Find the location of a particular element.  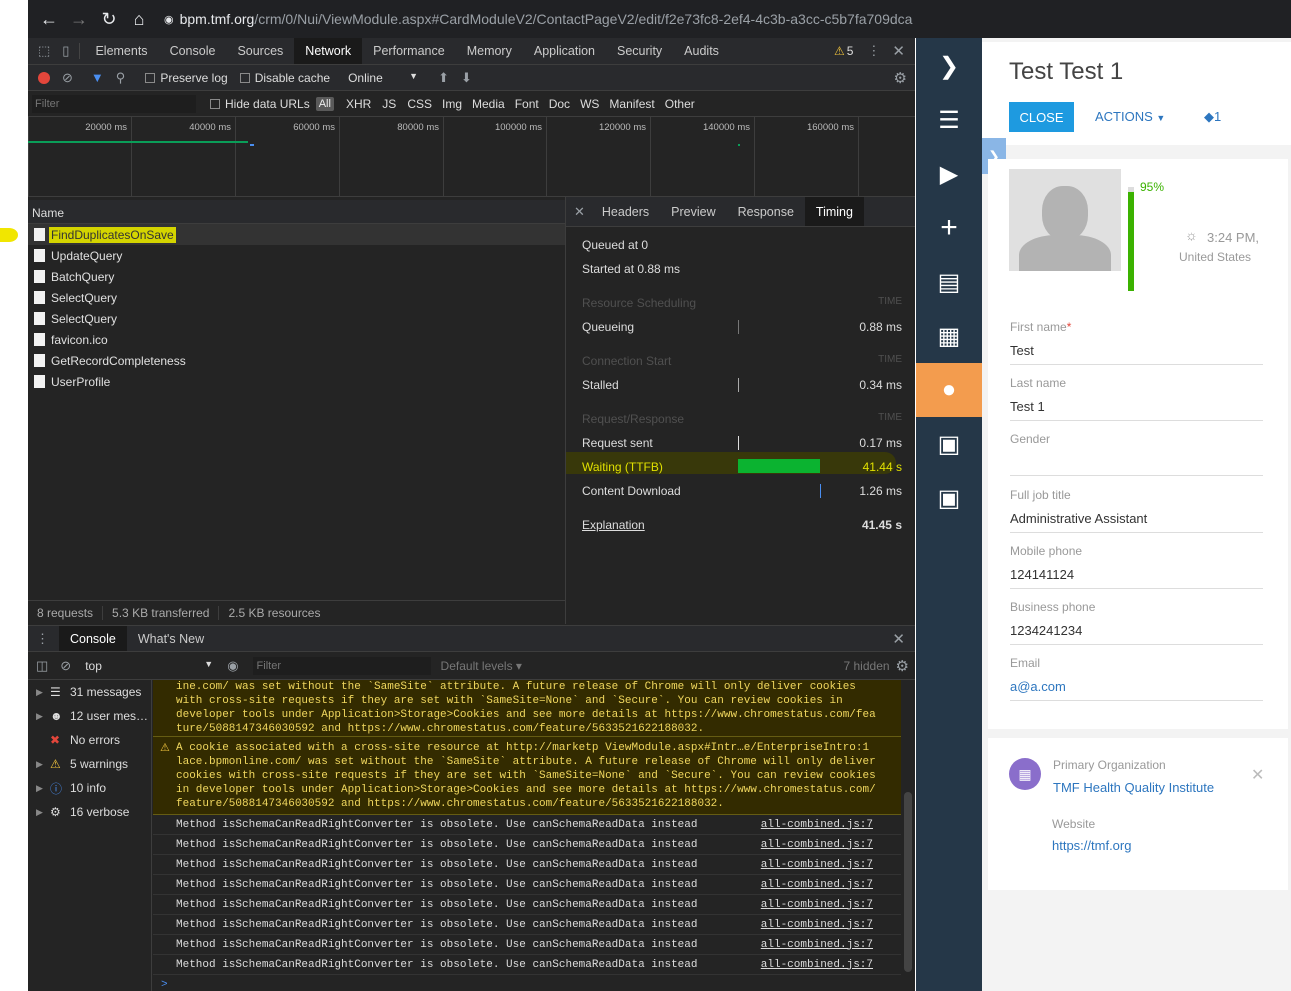

tab-audits: Audits is located at coordinates (701, 51).